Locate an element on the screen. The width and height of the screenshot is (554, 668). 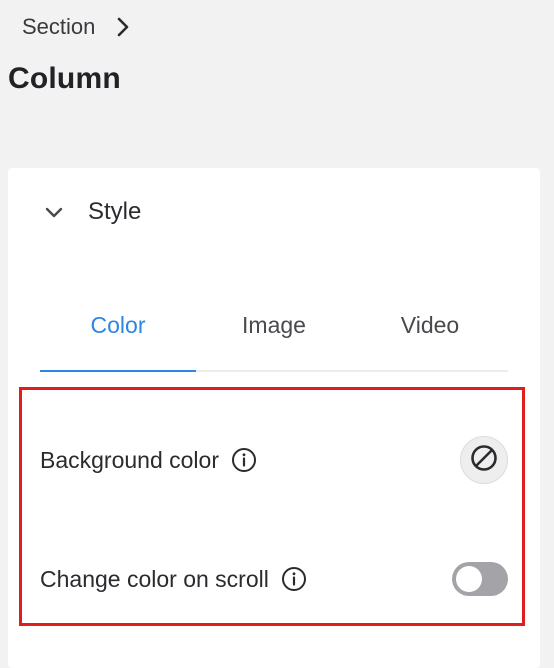
background-color-picker-button is located at coordinates (484, 460).